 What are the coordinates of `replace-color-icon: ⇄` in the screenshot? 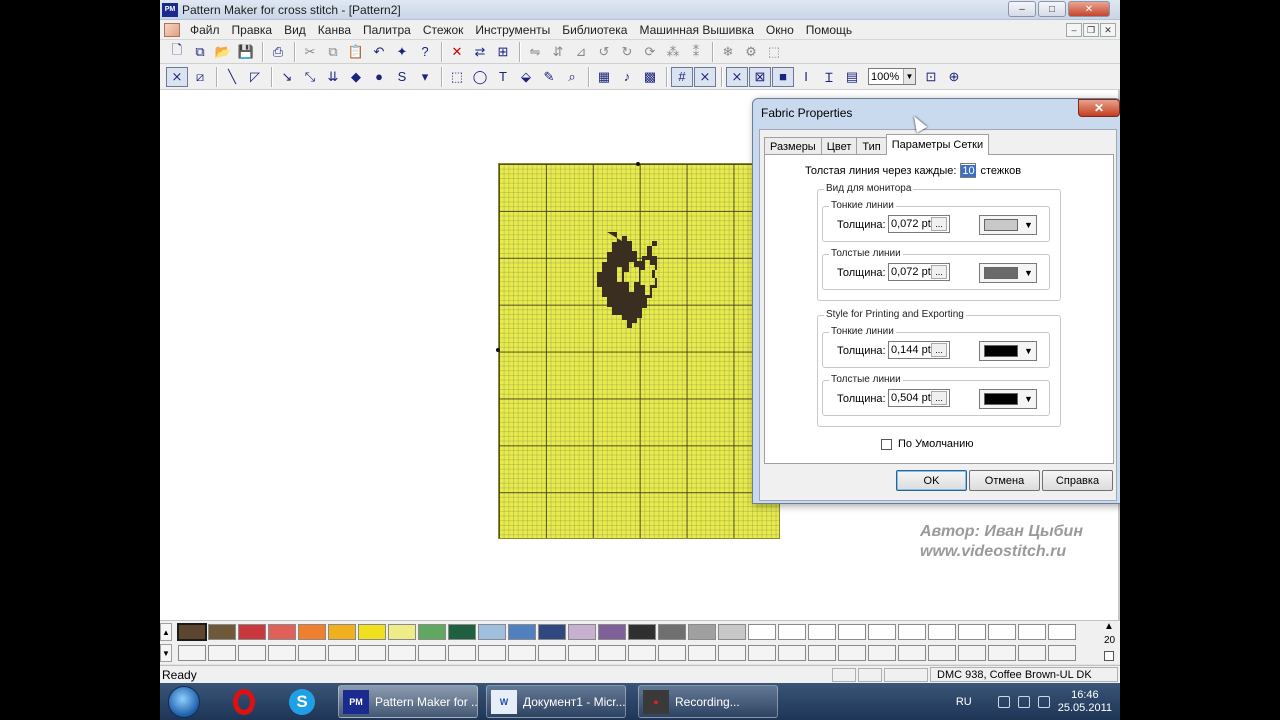 It's located at (480, 52).